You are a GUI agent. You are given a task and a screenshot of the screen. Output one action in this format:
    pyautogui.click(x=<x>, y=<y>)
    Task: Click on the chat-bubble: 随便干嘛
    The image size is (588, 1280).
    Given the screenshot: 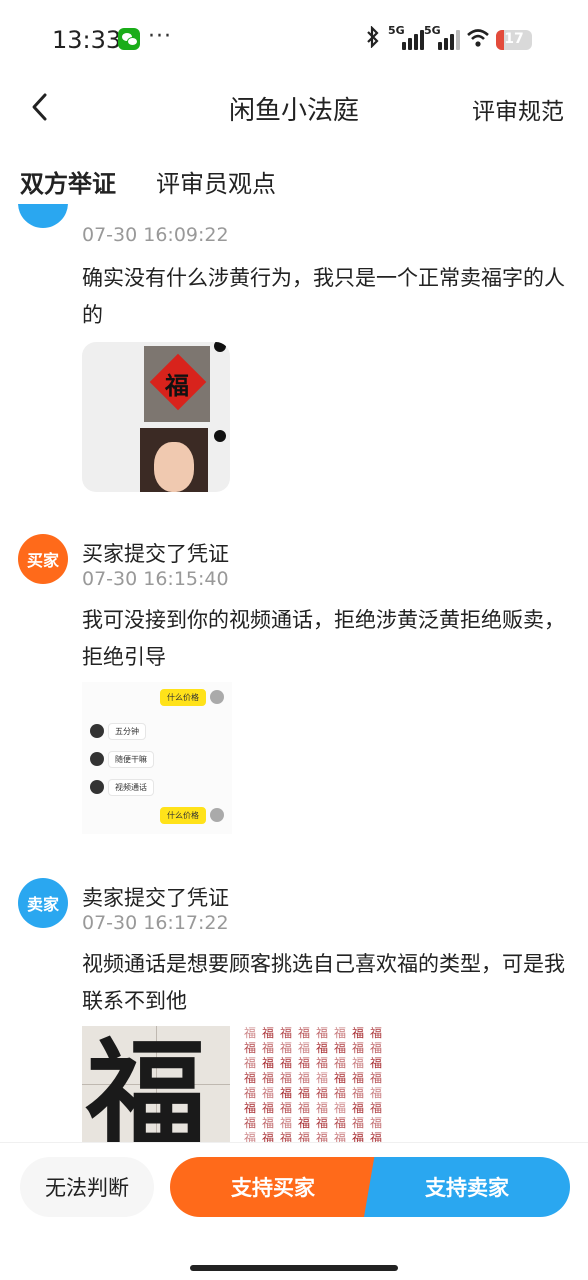 What is the action you would take?
    pyautogui.click(x=131, y=759)
    